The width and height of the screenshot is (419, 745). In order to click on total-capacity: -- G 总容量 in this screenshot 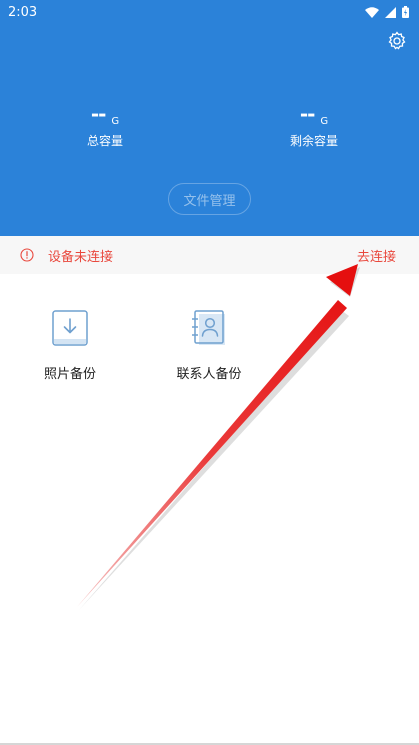, I will do `click(105, 126)`.